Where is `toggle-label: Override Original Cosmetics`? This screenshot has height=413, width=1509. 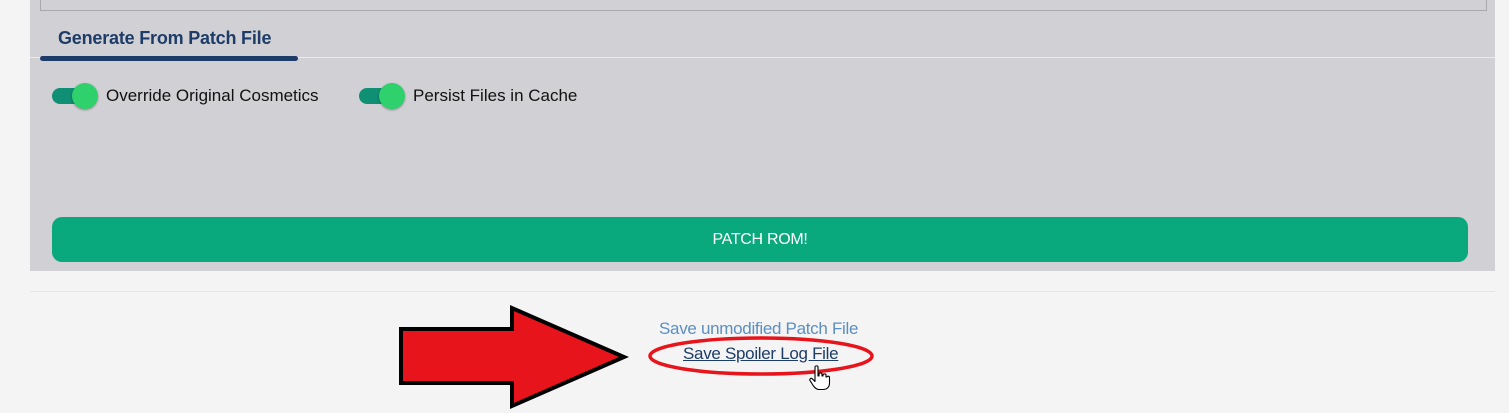
toggle-label: Override Original Cosmetics is located at coordinates (212, 95).